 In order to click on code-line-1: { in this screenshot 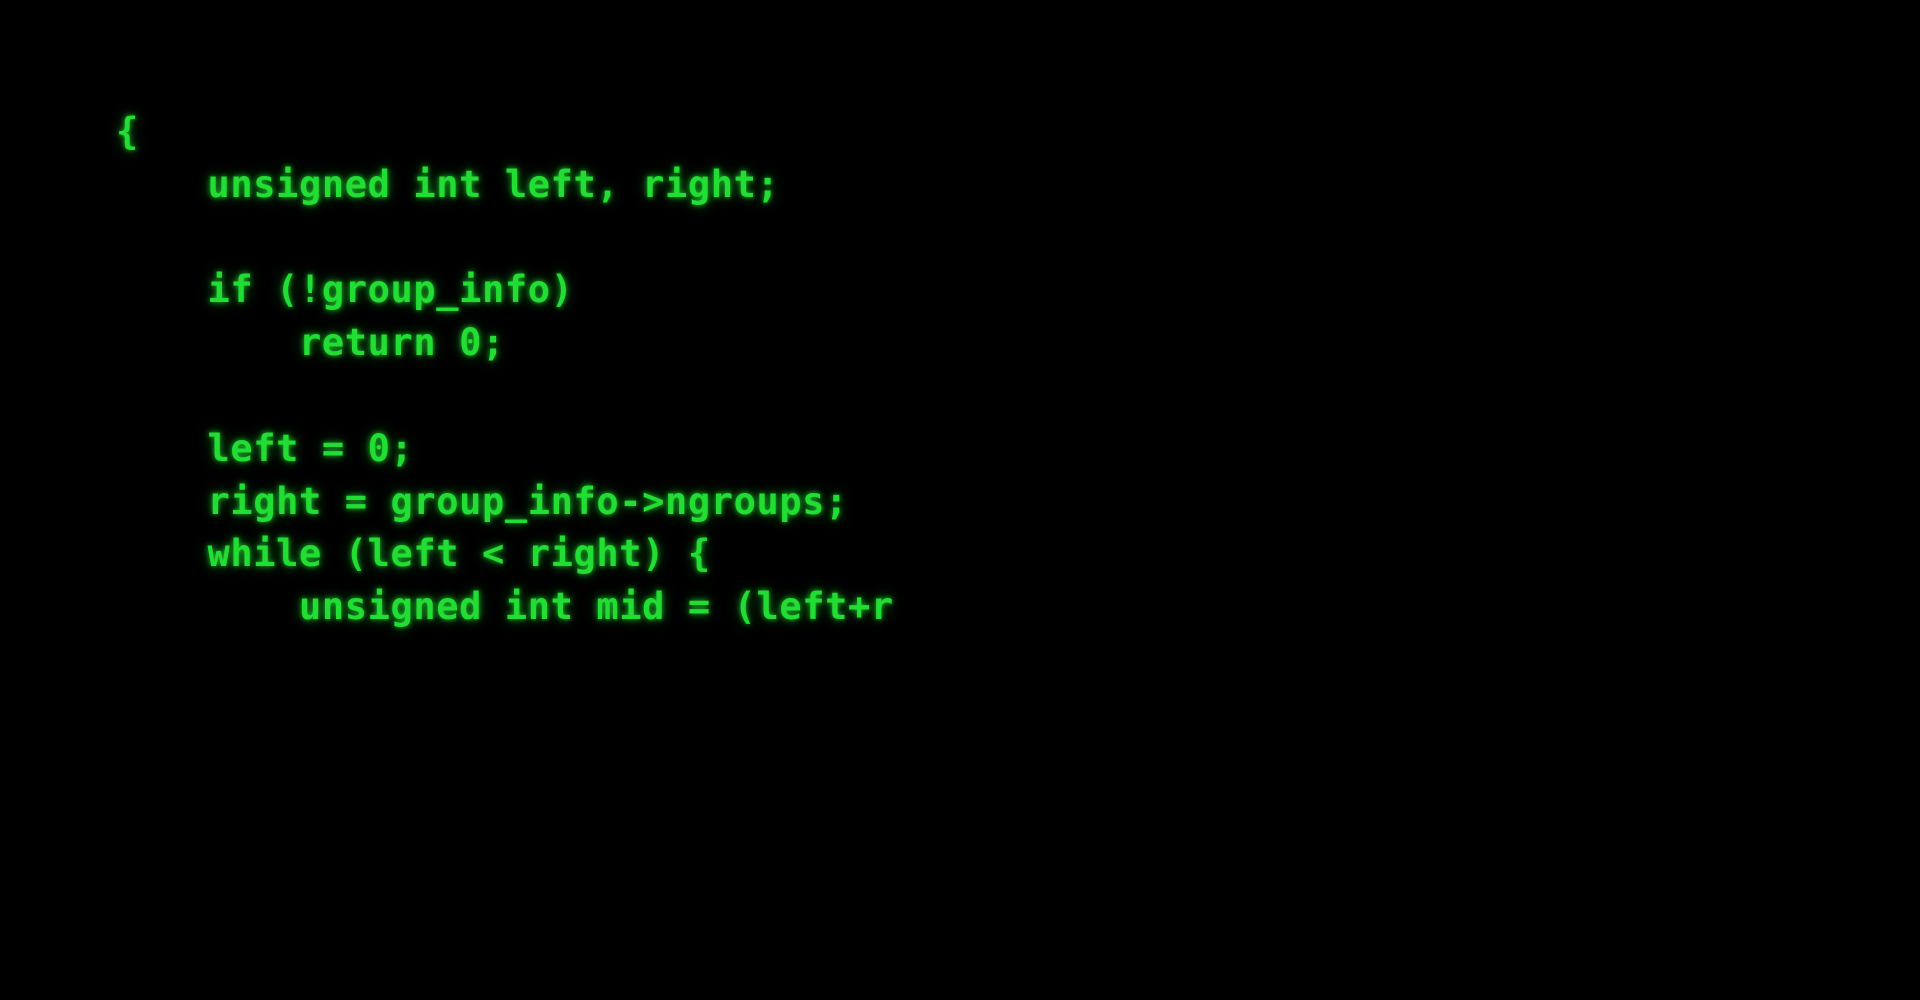, I will do `click(127, 131)`.